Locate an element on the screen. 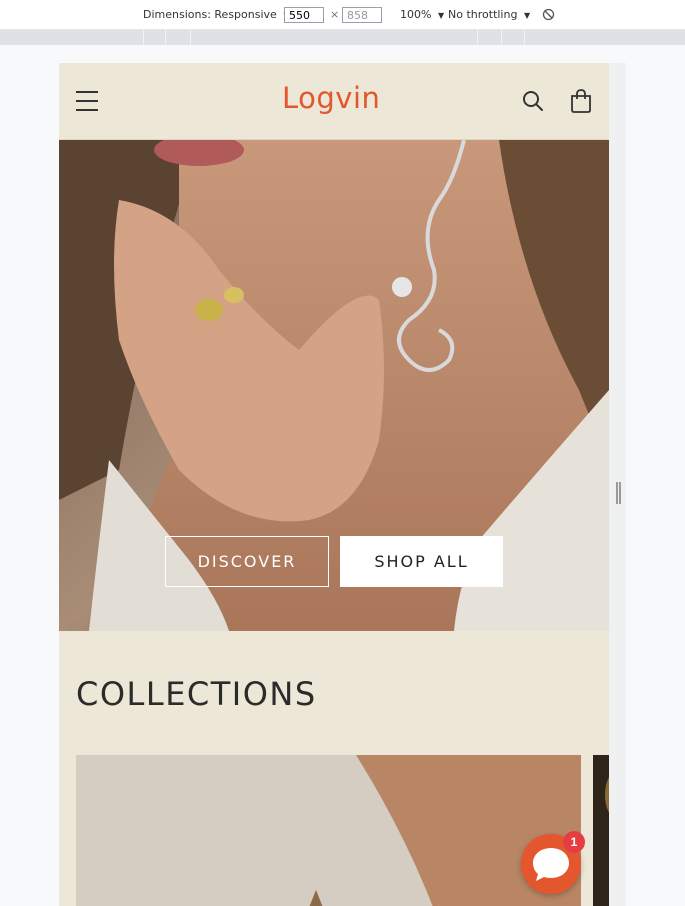  rotate-icon is located at coordinates (548, 14).